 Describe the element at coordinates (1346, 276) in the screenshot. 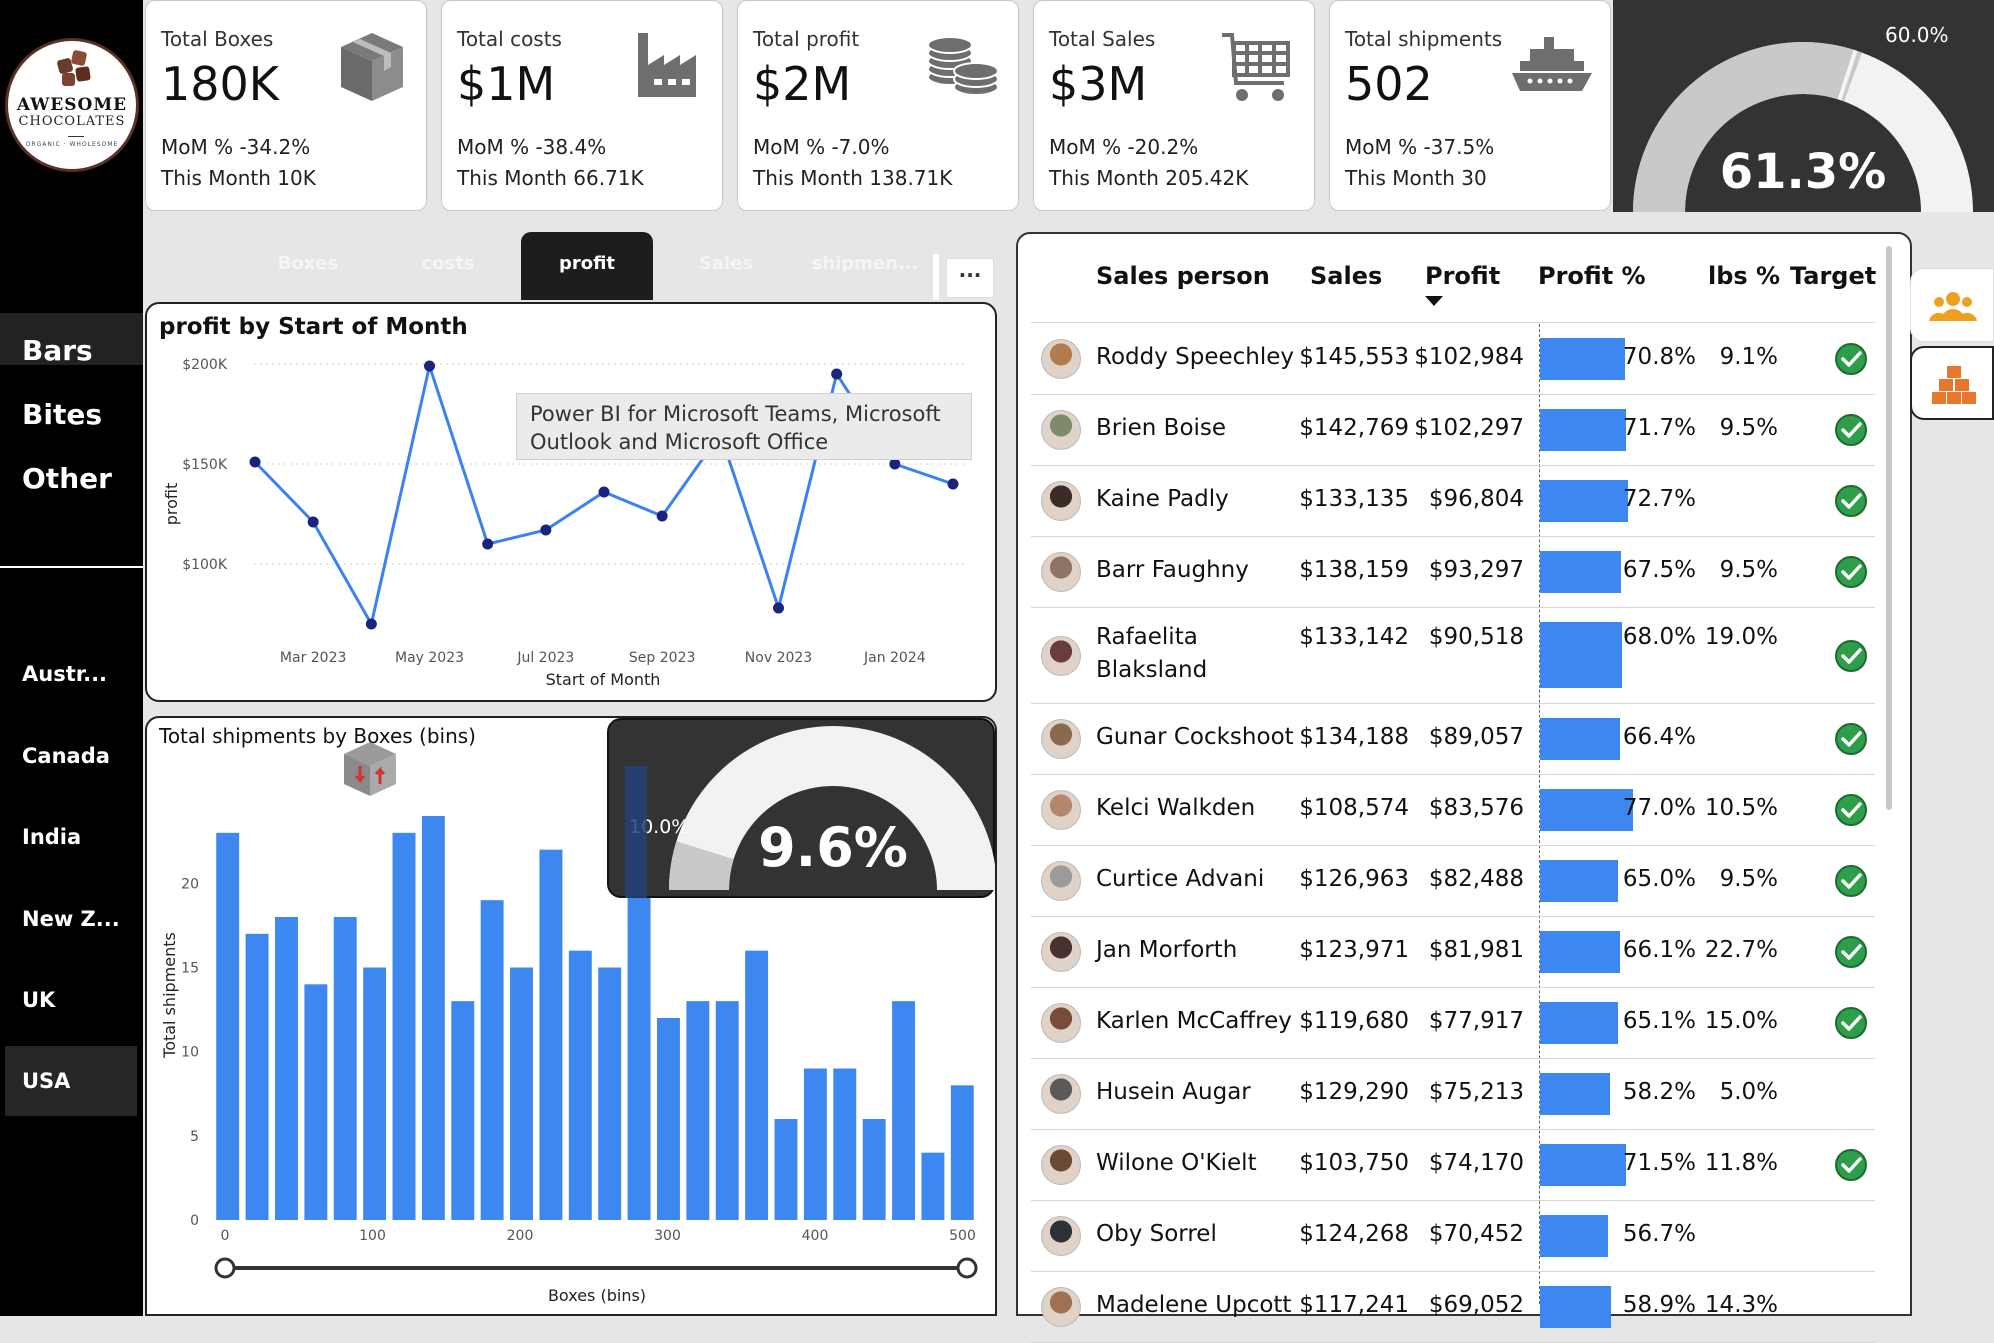

I see `col-header-sales: Sales` at that location.